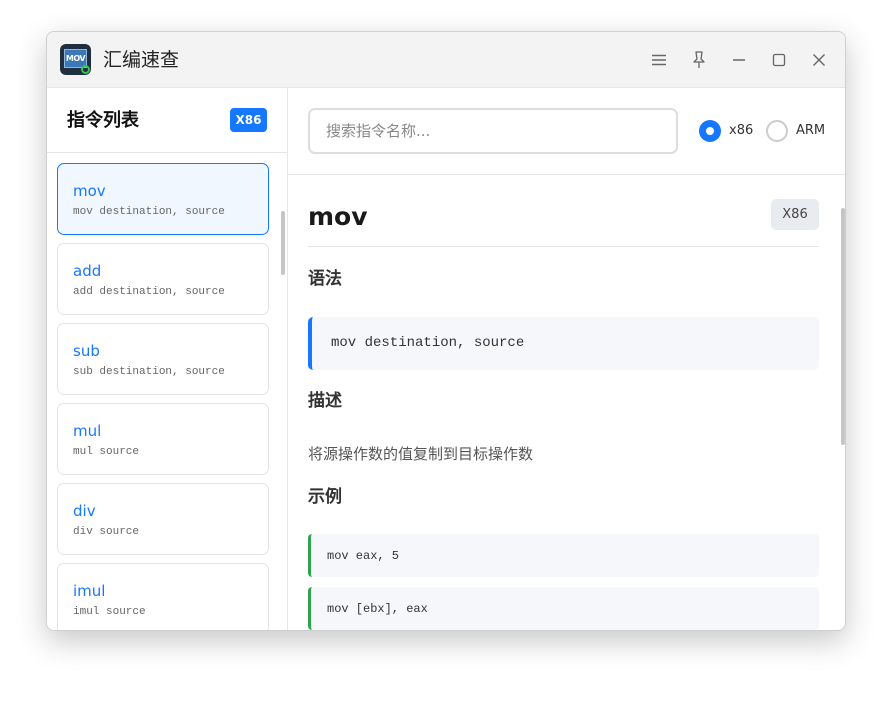 The image size is (892, 712). Describe the element at coordinates (106, 452) in the screenshot. I see `item-syntax: mul source` at that location.